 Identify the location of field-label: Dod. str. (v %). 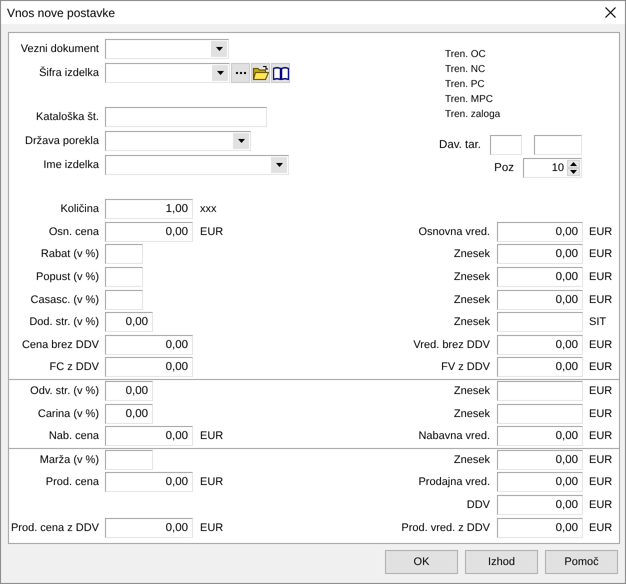
(63, 322).